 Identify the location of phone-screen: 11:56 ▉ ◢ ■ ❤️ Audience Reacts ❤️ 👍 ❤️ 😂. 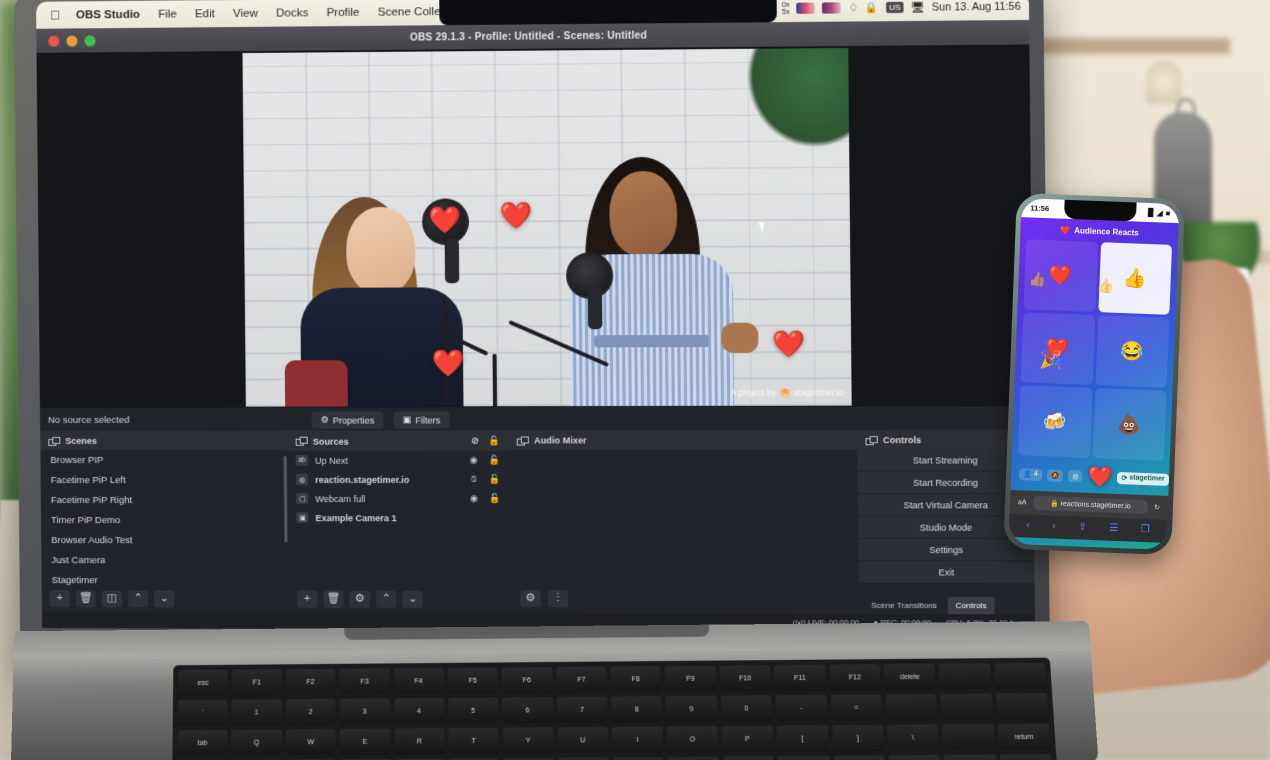
(1094, 374).